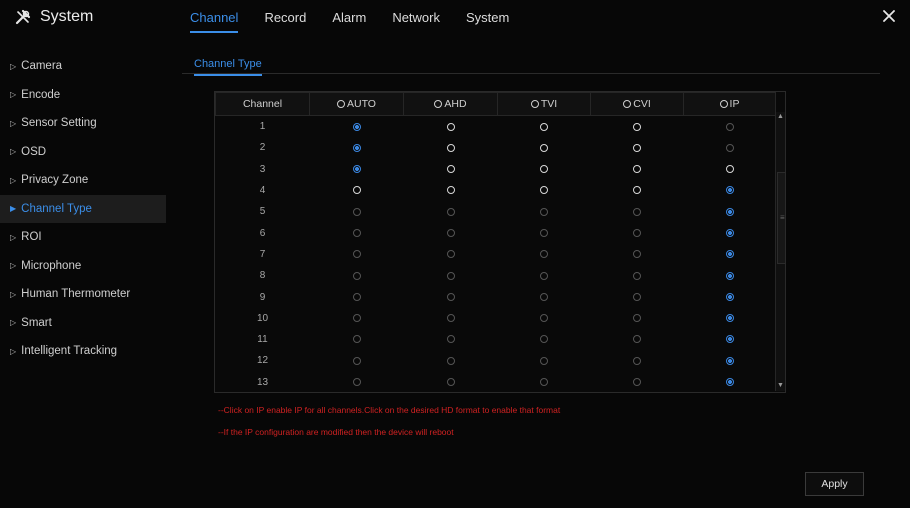 This screenshot has height=508, width=910. What do you see at coordinates (780, 117) in the screenshot?
I see `scroll-up-icon: ▲` at bounding box center [780, 117].